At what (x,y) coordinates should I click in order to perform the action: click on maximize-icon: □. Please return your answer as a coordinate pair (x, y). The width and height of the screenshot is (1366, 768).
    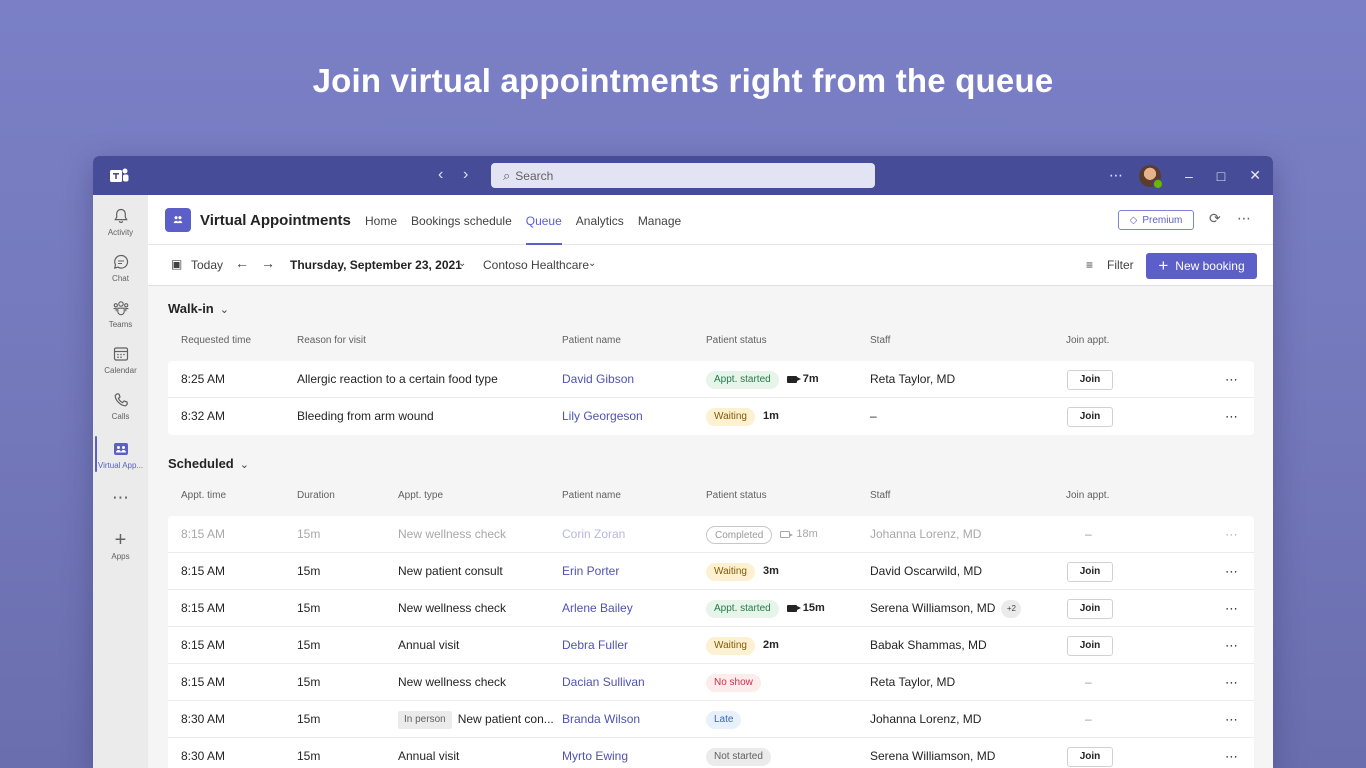
    Looking at the image, I should click on (1221, 176).